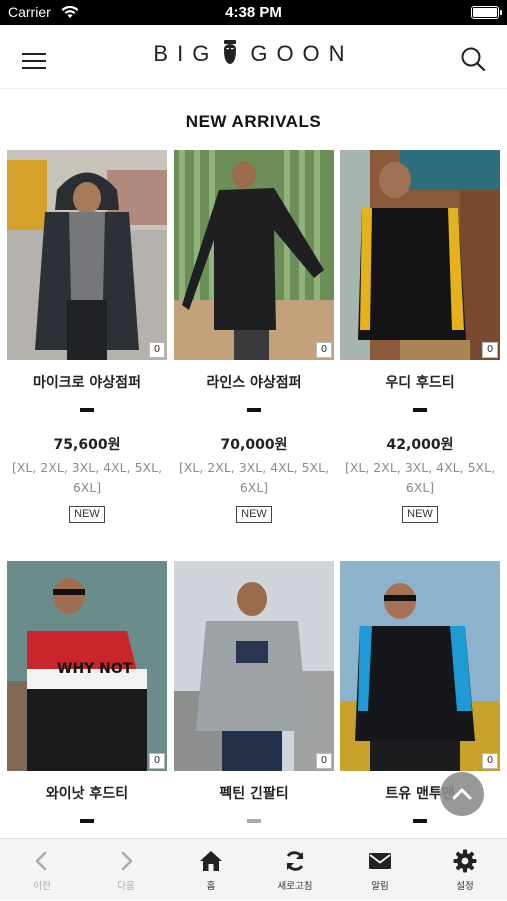 The image size is (507, 901). I want to click on gear-icon, so click(465, 861).